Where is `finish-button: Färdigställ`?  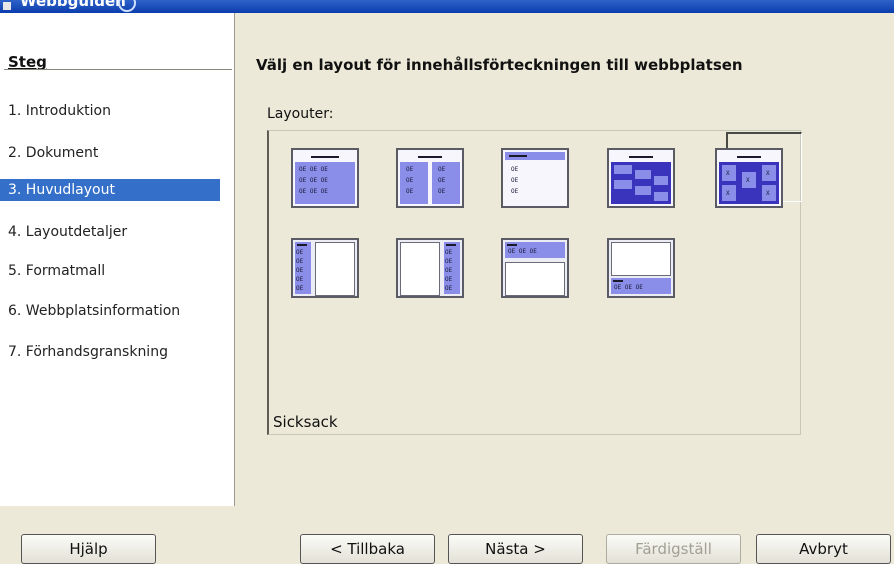
finish-button: Färdigställ is located at coordinates (673, 549).